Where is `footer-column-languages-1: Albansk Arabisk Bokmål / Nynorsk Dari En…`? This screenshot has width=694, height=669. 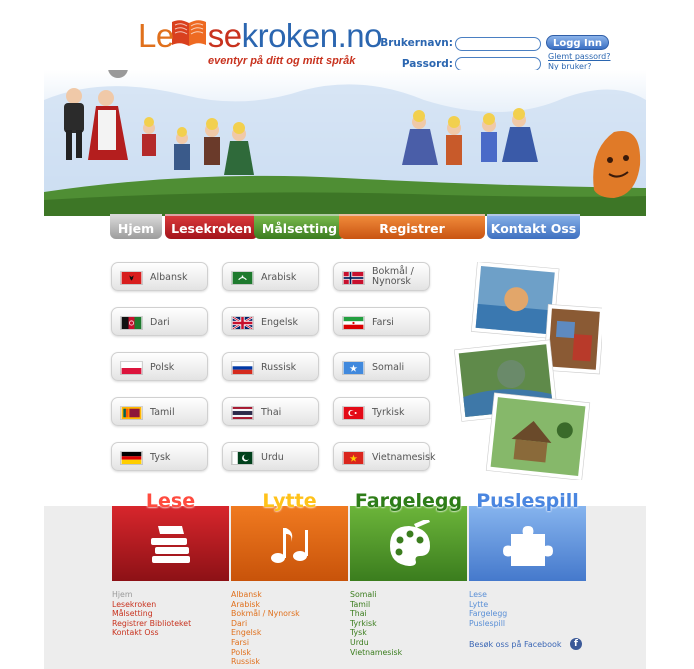
footer-column-languages-1: Albansk Arabisk Bokmål / Nynorsk Dari En… is located at coordinates (265, 628).